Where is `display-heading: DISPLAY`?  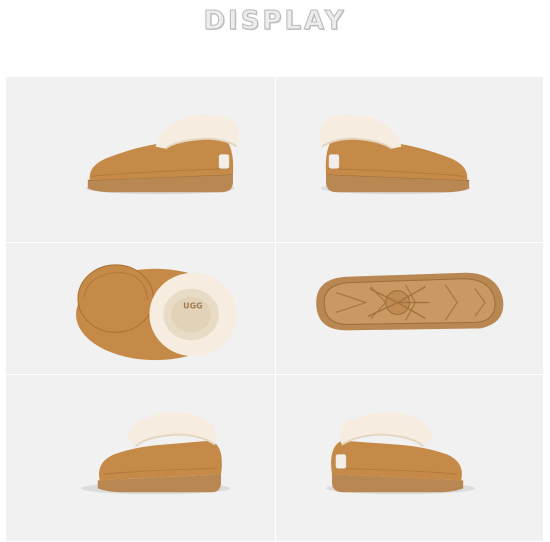
display-heading: DISPLAY is located at coordinates (275, 21).